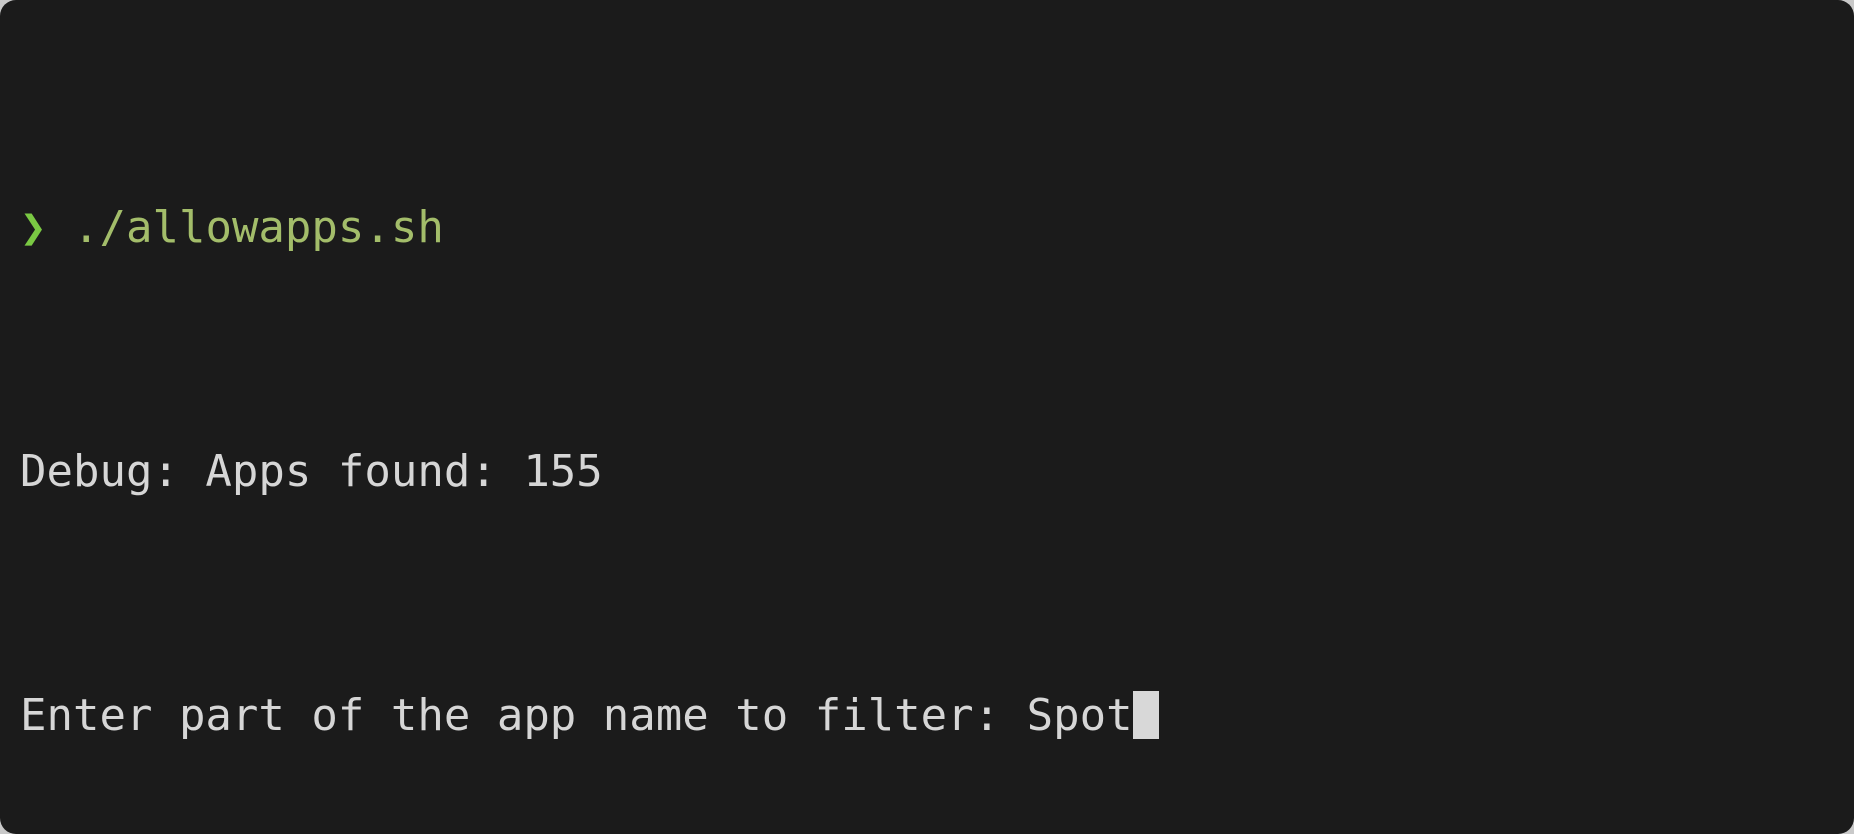 This screenshot has height=834, width=1854. Describe the element at coordinates (1145, 715) in the screenshot. I see `text-cursor` at that location.